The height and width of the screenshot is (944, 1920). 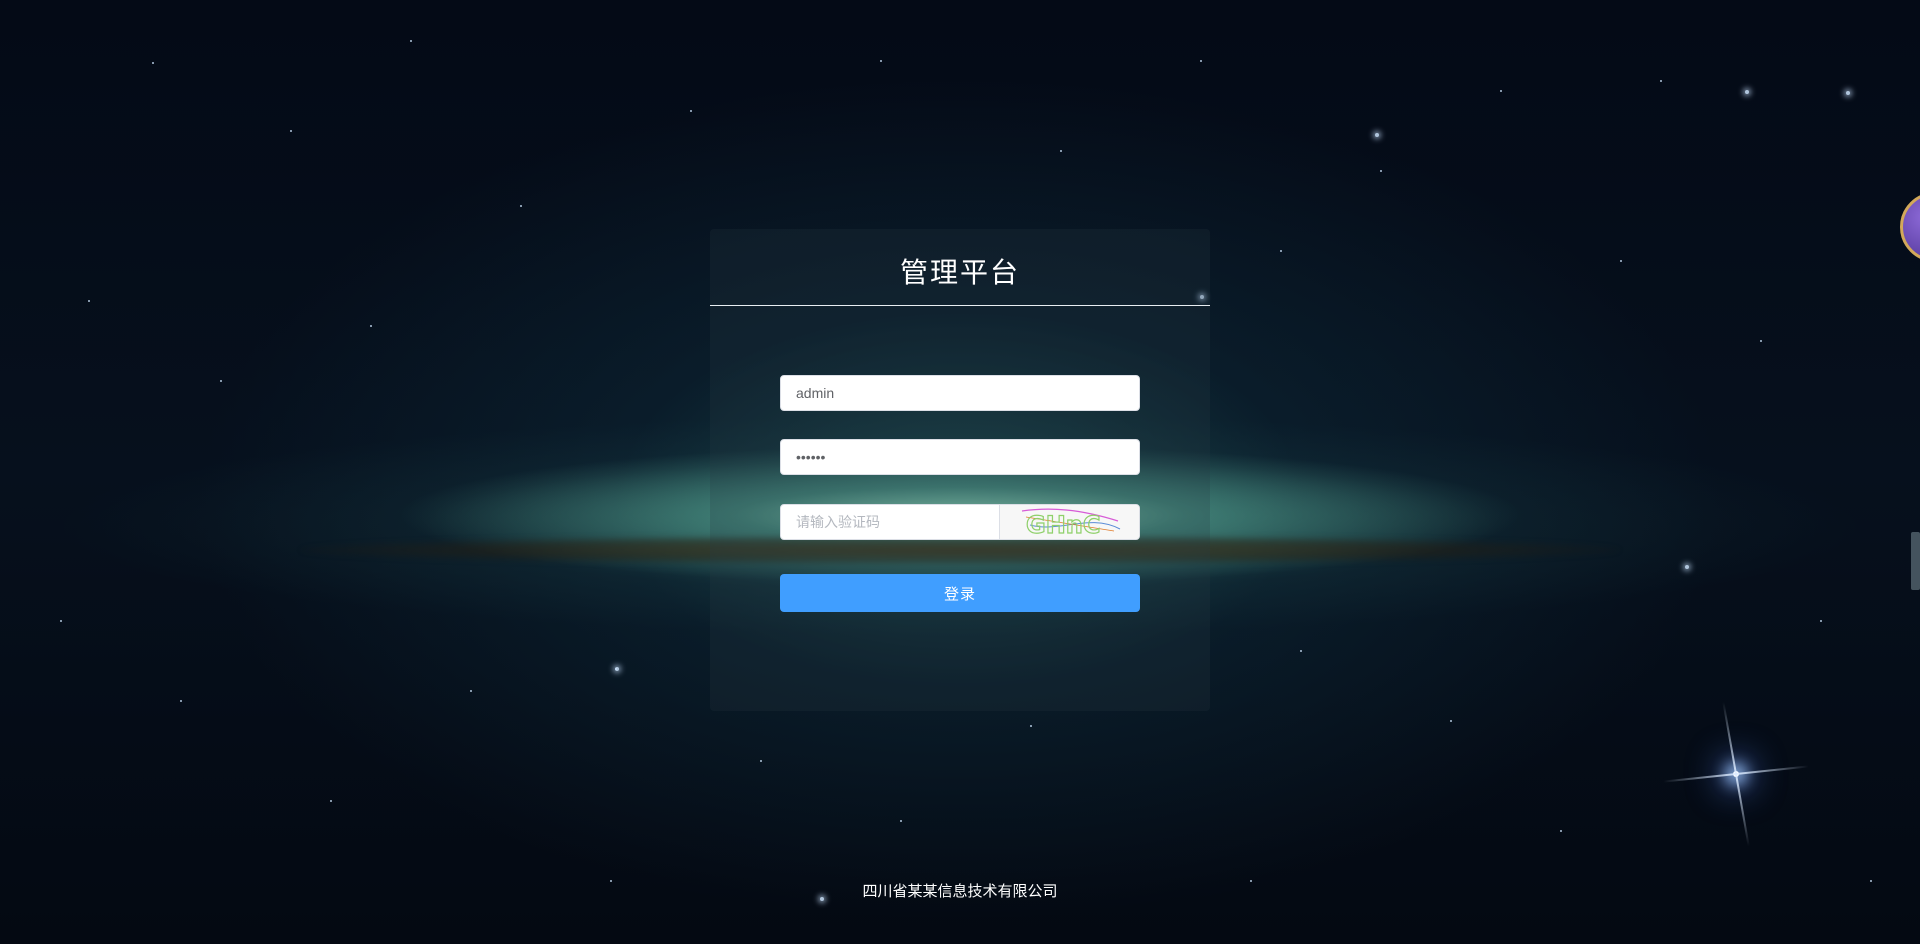 What do you see at coordinates (960, 457) in the screenshot?
I see `password-input` at bounding box center [960, 457].